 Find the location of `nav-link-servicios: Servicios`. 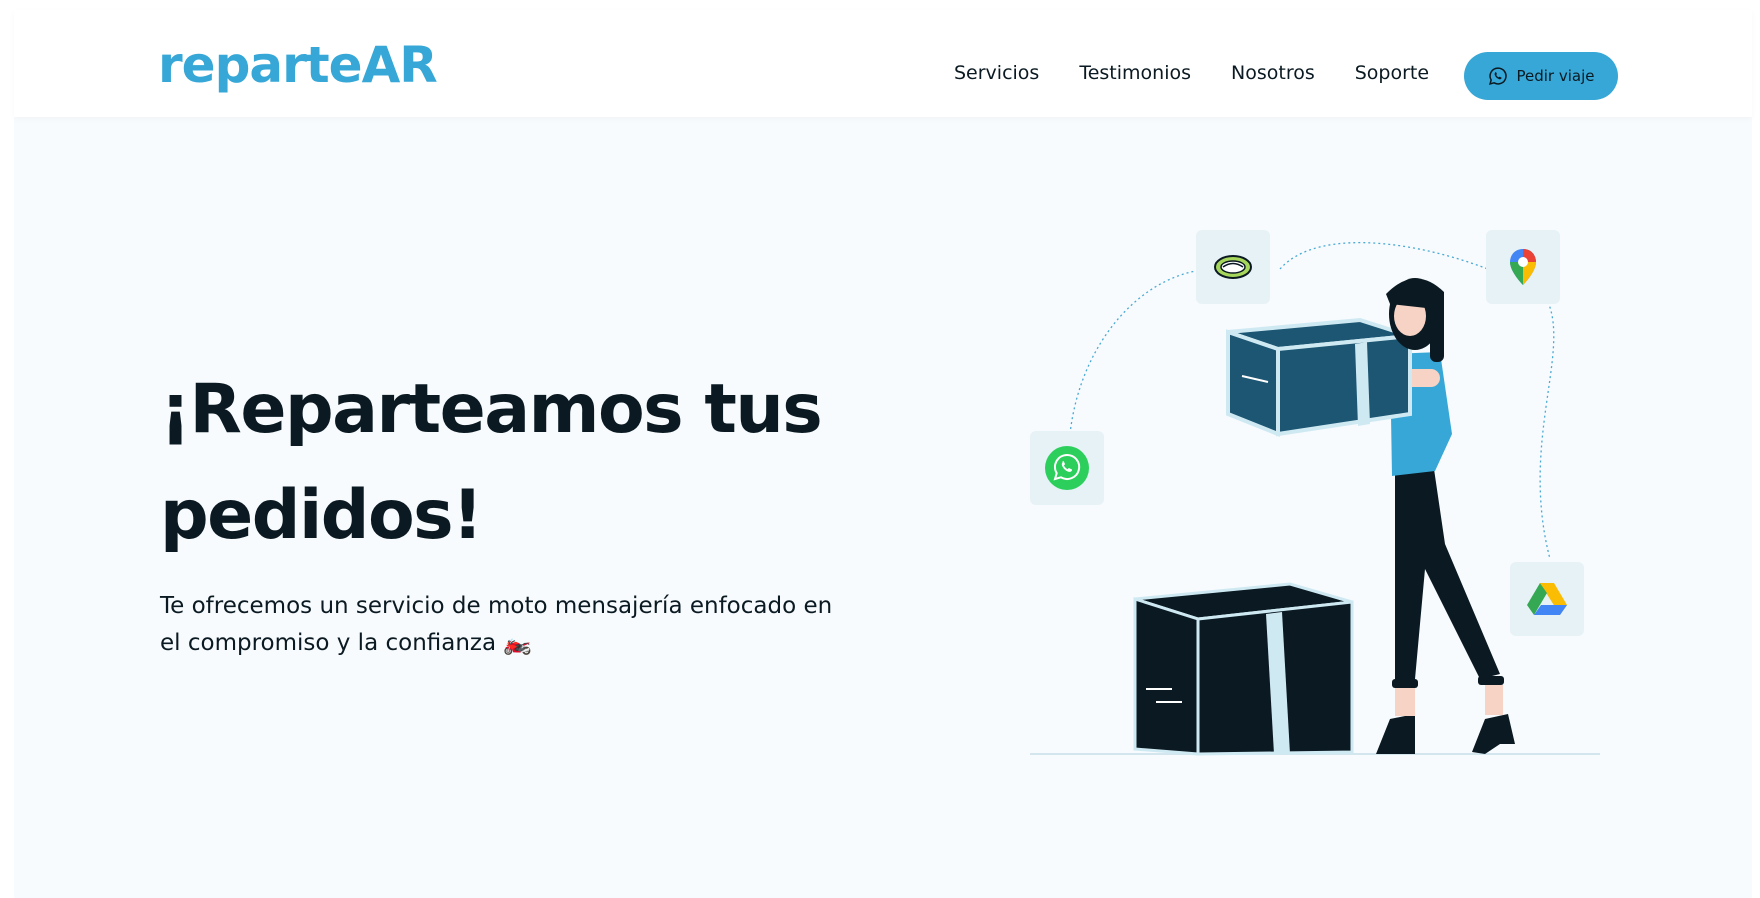

nav-link-servicios: Servicios is located at coordinates (996, 73).